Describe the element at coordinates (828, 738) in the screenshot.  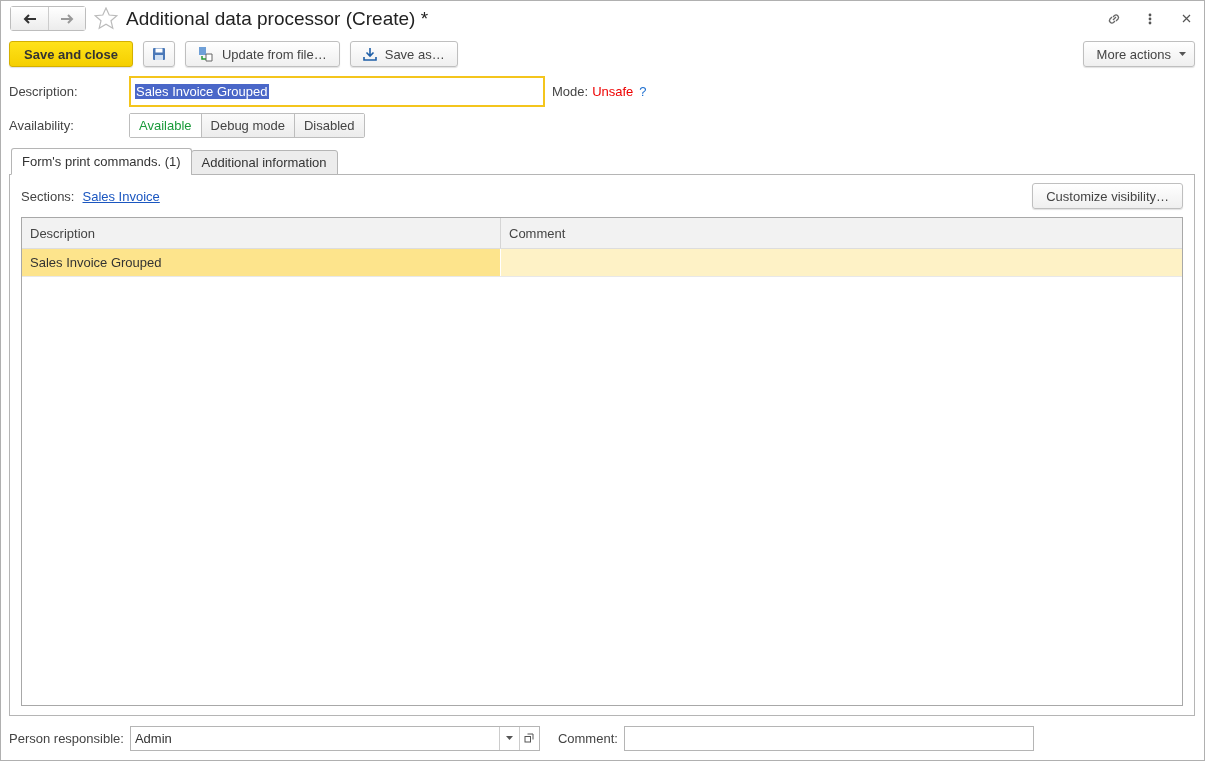
I see `comment-field` at that location.